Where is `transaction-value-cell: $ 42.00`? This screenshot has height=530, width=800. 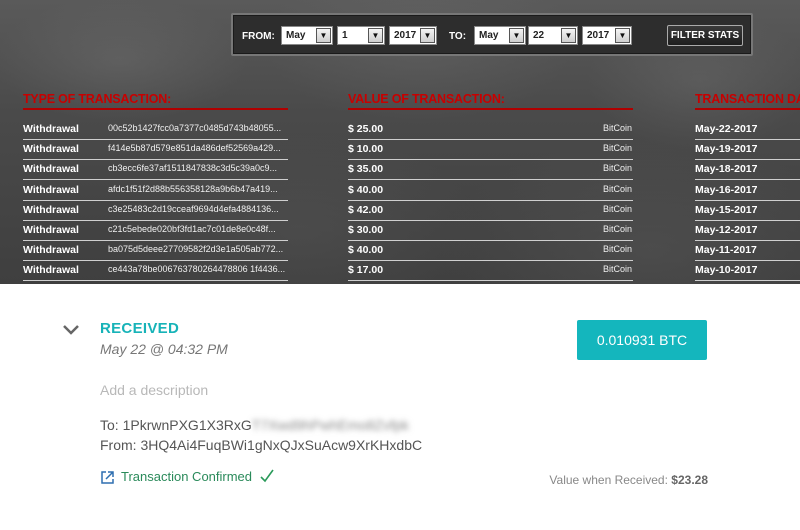 transaction-value-cell: $ 42.00 is located at coordinates (366, 210).